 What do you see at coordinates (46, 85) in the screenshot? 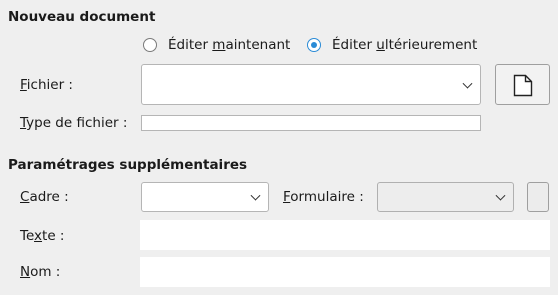
I see `file-label: Fichier :` at bounding box center [46, 85].